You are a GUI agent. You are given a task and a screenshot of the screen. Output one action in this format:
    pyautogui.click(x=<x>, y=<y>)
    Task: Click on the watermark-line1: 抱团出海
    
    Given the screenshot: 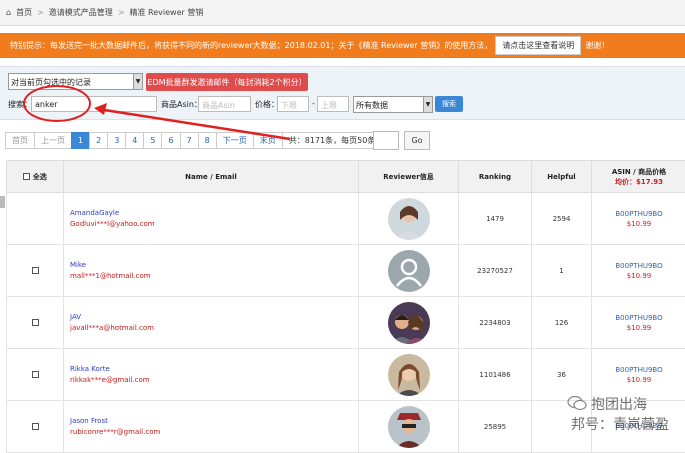 What is the action you would take?
    pyautogui.click(x=619, y=404)
    